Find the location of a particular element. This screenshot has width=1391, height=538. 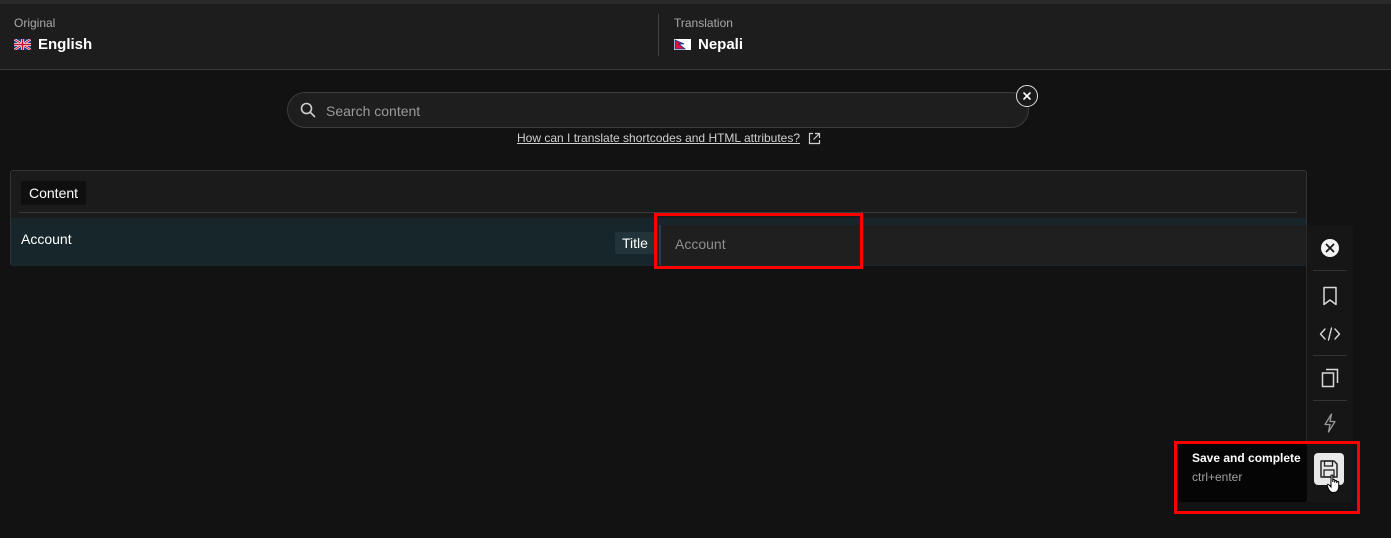

bookmark-button is located at coordinates (1330, 296).